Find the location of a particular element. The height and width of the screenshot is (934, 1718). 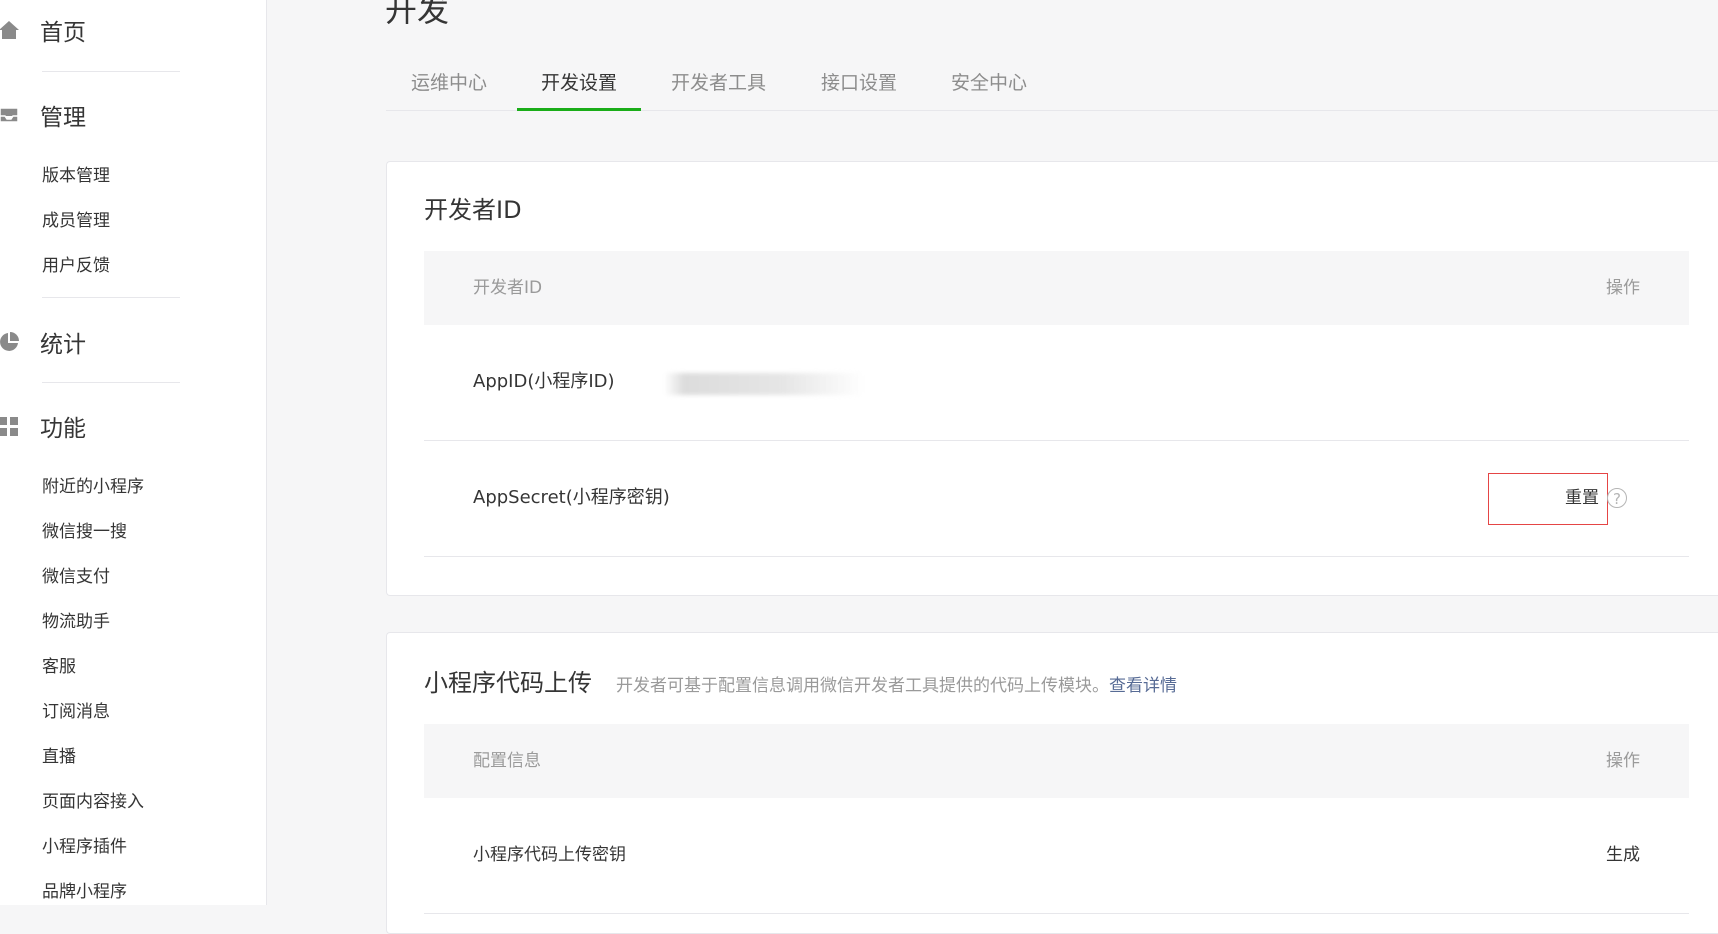

sidebar-item-members: 成员管理 is located at coordinates (76, 221).